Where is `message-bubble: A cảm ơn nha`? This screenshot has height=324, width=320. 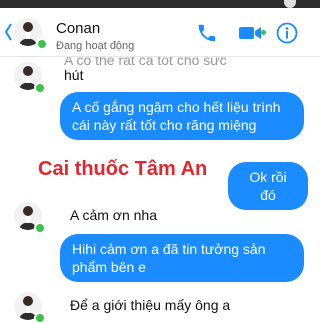
message-bubble: A cảm ơn nha is located at coordinates (113, 215).